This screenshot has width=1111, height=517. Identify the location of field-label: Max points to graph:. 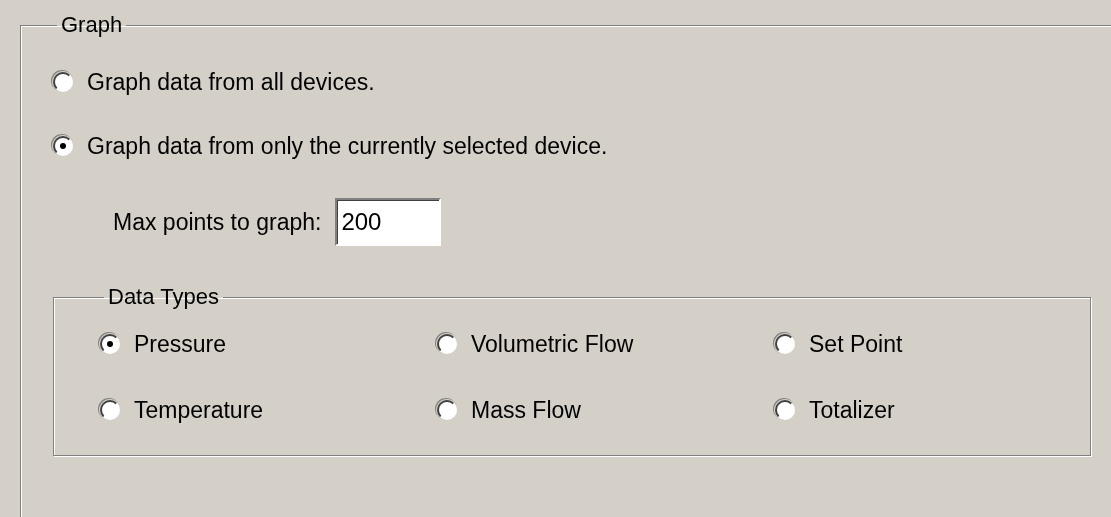
(217, 222).